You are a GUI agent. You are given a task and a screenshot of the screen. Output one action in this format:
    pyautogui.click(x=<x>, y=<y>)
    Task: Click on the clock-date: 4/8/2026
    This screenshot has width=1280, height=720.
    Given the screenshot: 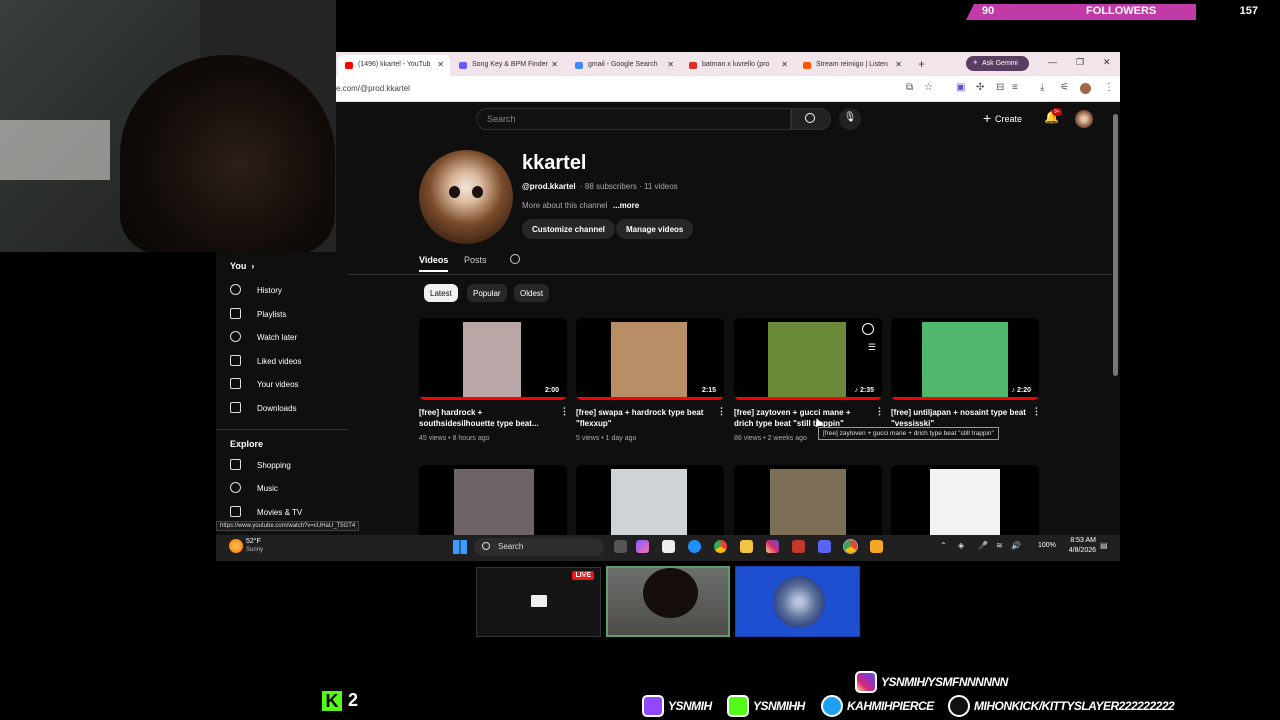 What is the action you would take?
    pyautogui.click(x=1082, y=550)
    